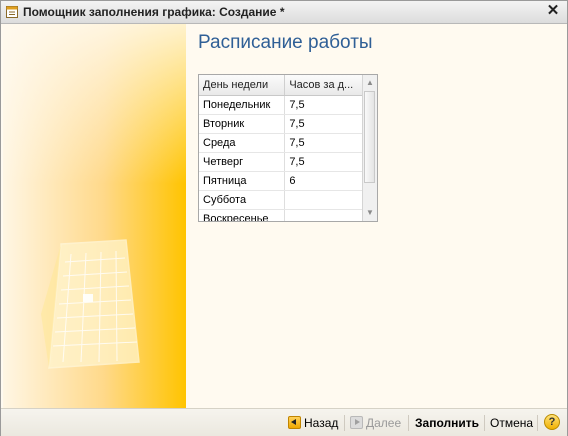 The height and width of the screenshot is (436, 568). What do you see at coordinates (12, 12) in the screenshot?
I see `wizard-icon` at bounding box center [12, 12].